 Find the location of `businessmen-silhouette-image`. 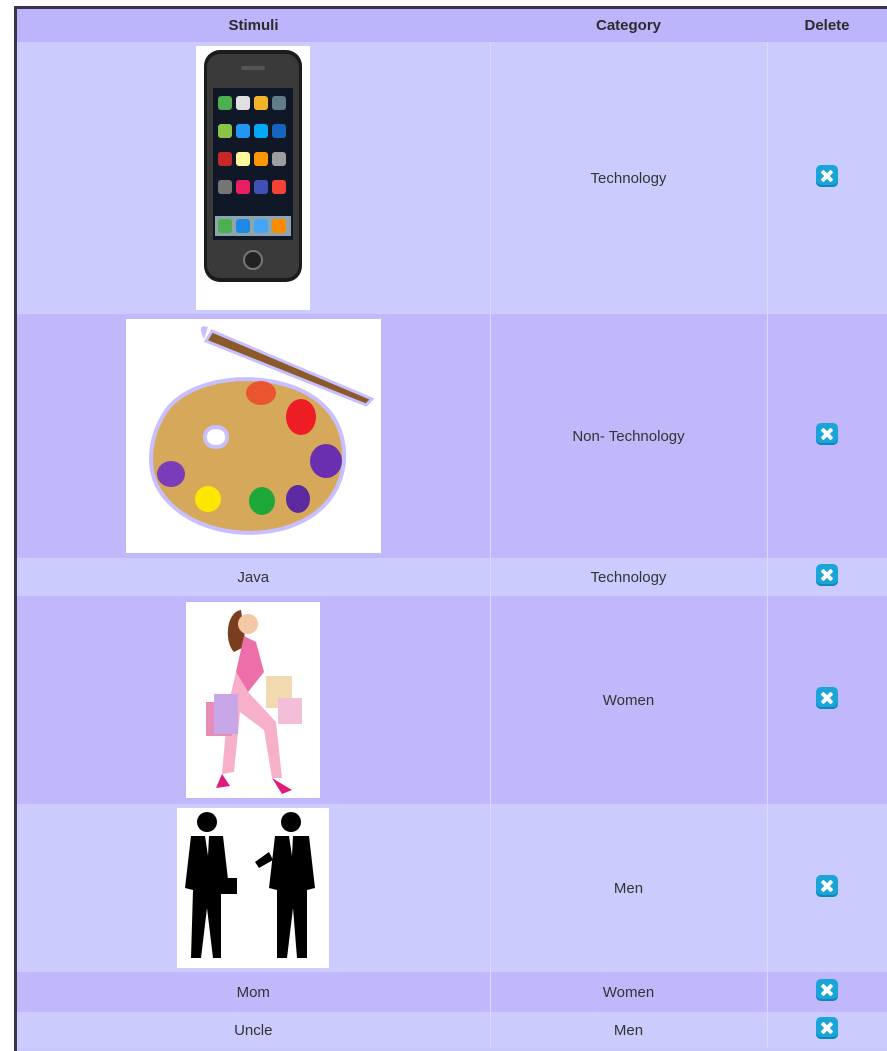

businessmen-silhouette-image is located at coordinates (253, 888).